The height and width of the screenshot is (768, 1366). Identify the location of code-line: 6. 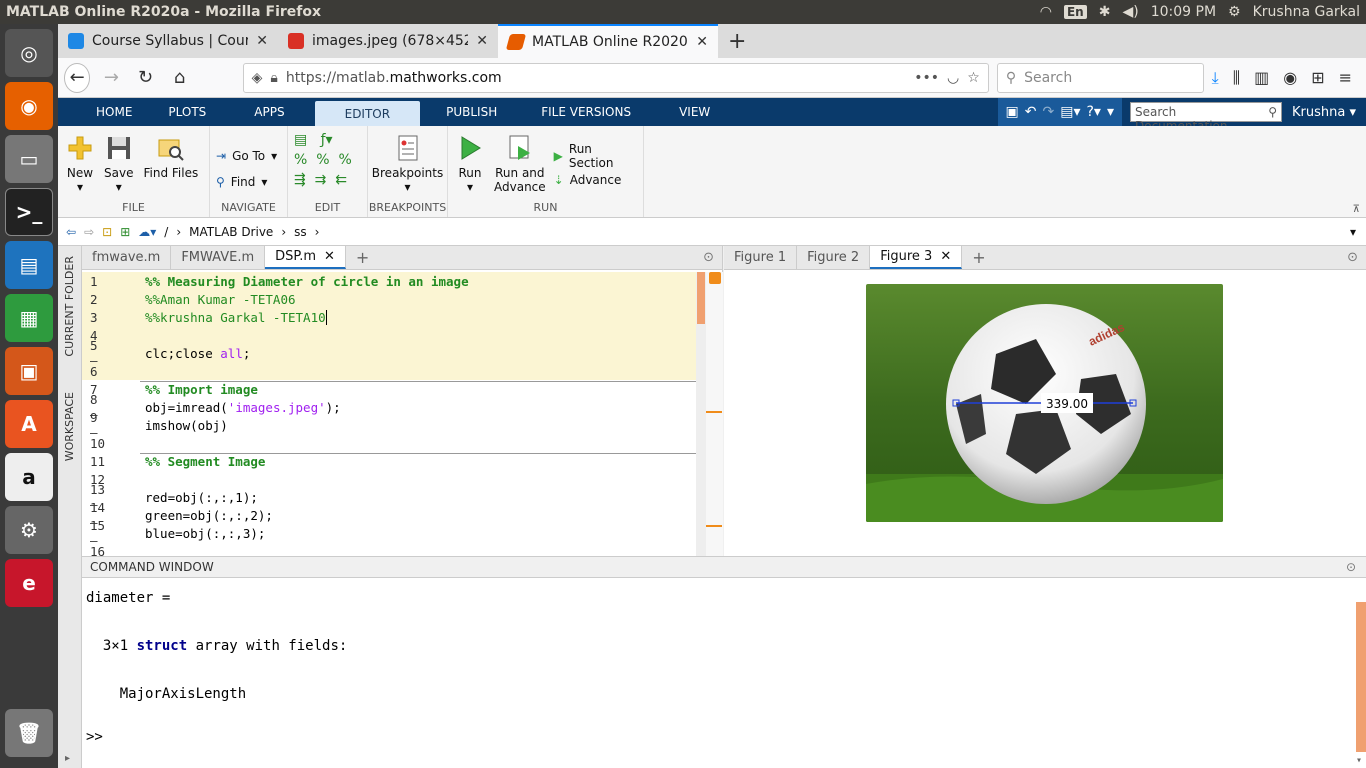
(389, 371).